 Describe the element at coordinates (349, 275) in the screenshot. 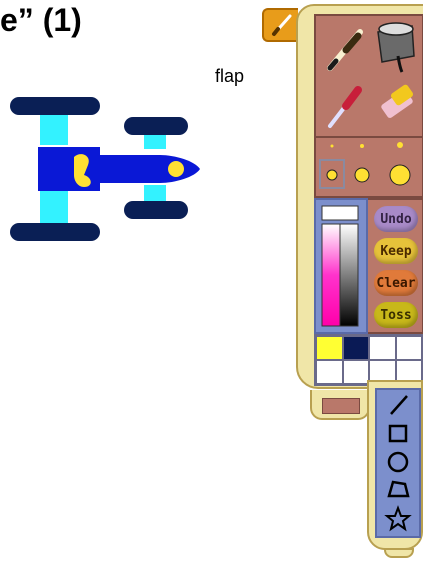

I see `value-gradient` at that location.